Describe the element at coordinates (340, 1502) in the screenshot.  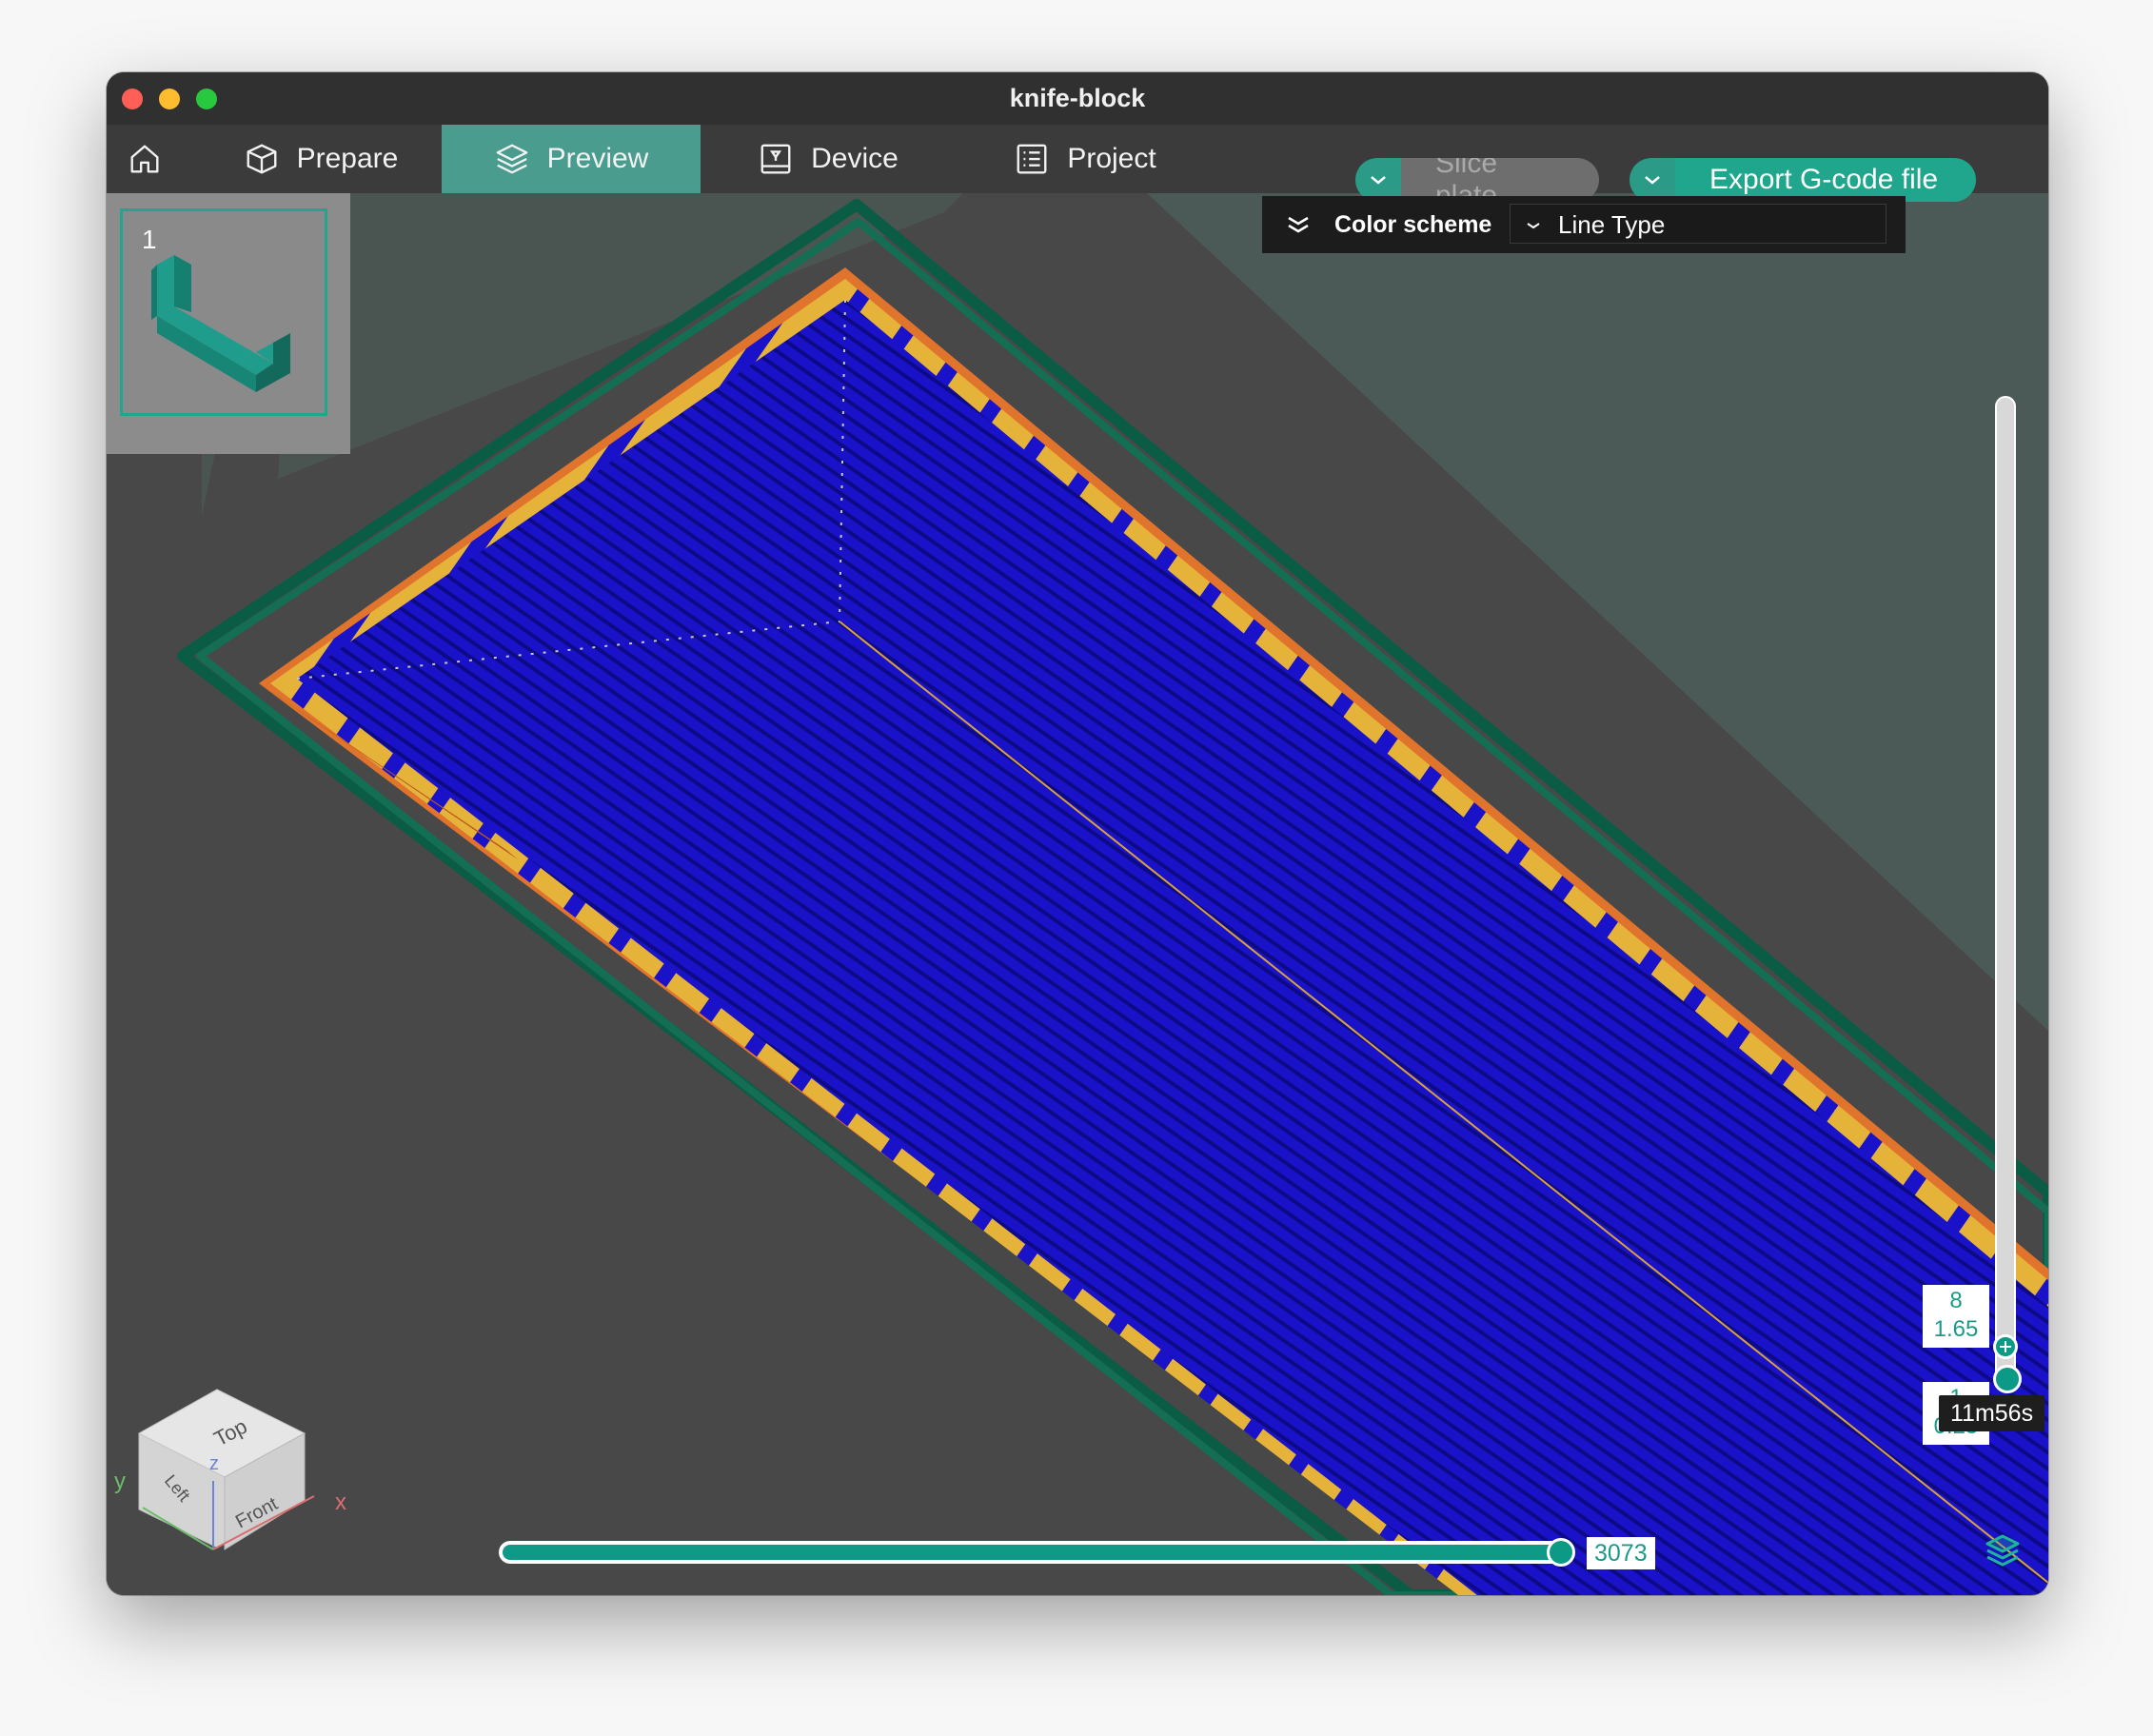
I see `axis-x-label: x` at that location.